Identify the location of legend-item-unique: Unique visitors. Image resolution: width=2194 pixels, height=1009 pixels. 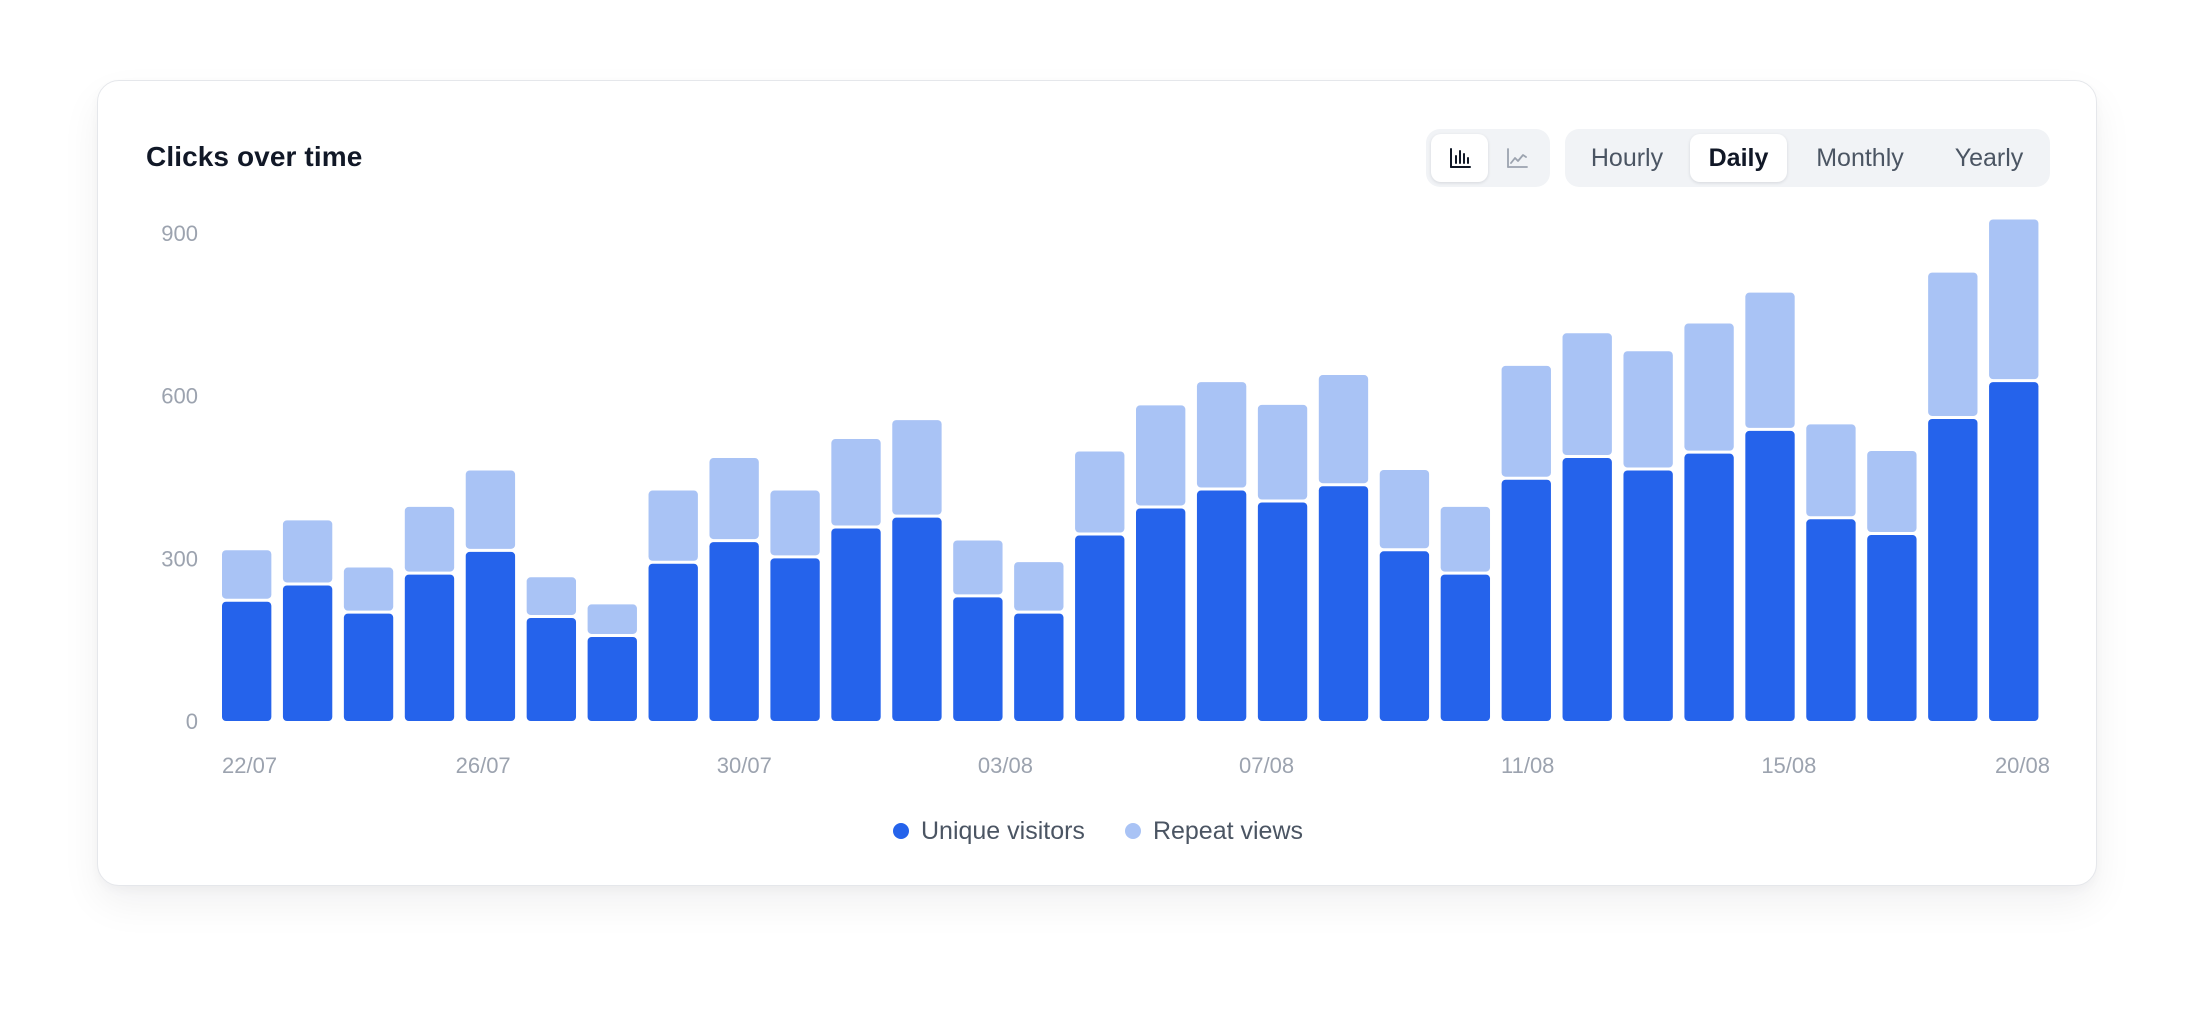
(988, 831).